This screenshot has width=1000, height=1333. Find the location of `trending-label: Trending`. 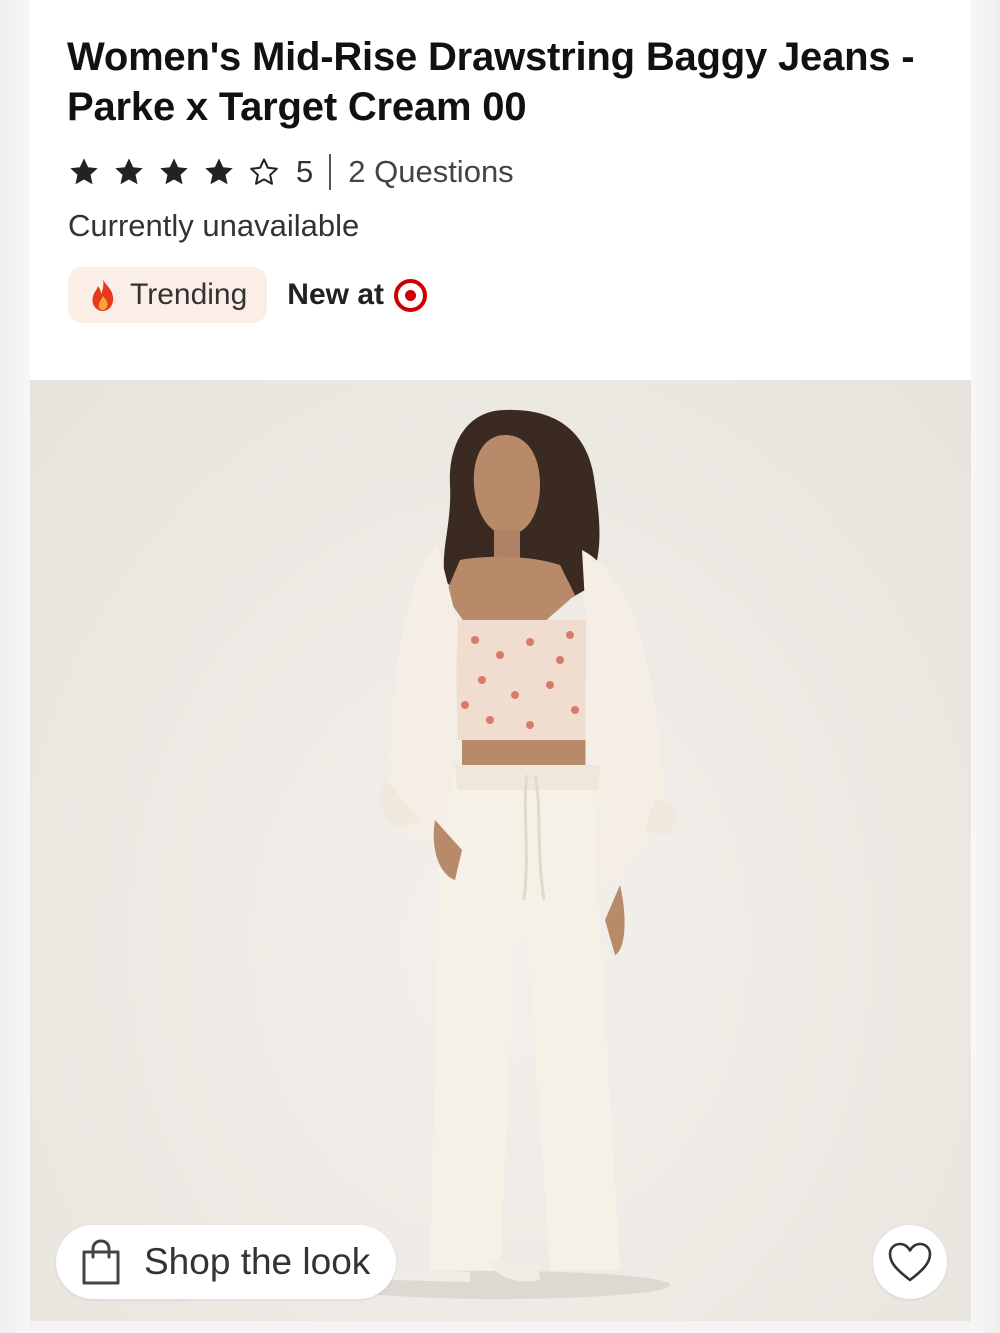

trending-label: Trending is located at coordinates (189, 294).